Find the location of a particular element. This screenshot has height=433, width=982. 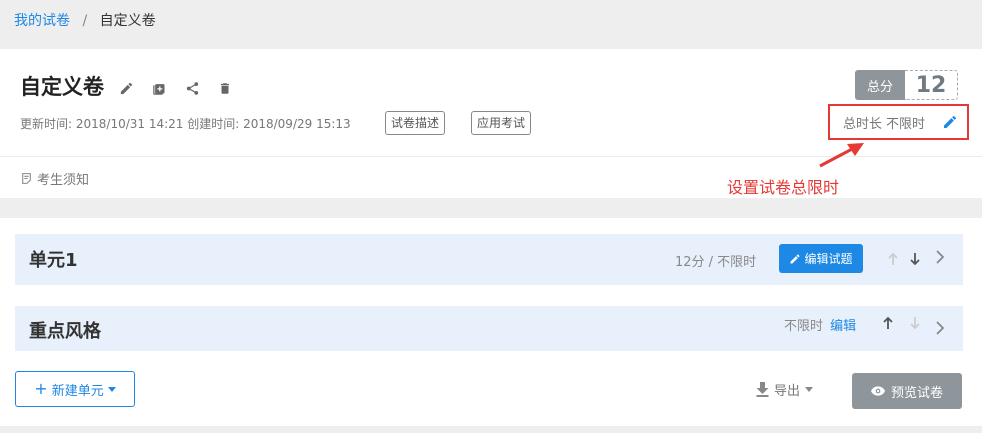

add-box-icon is located at coordinates (159, 88).